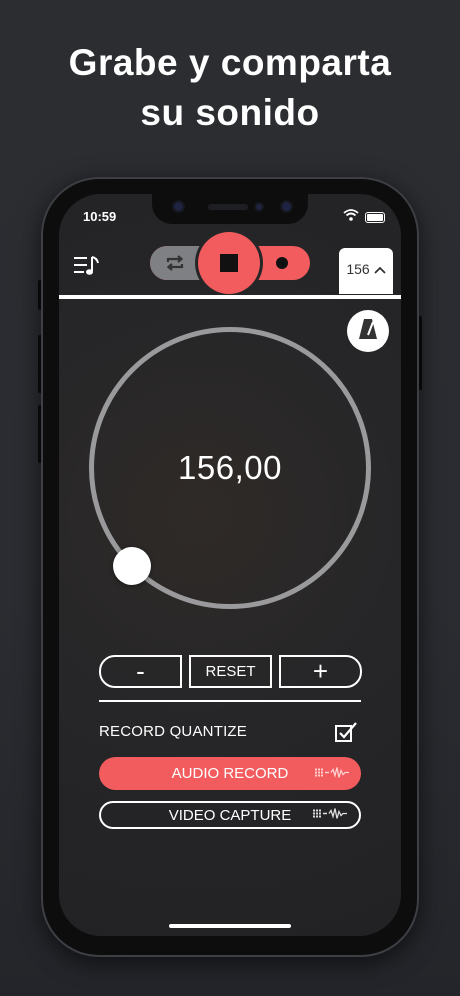 The width and height of the screenshot is (460, 996). What do you see at coordinates (230, 701) in the screenshot?
I see `divider` at bounding box center [230, 701].